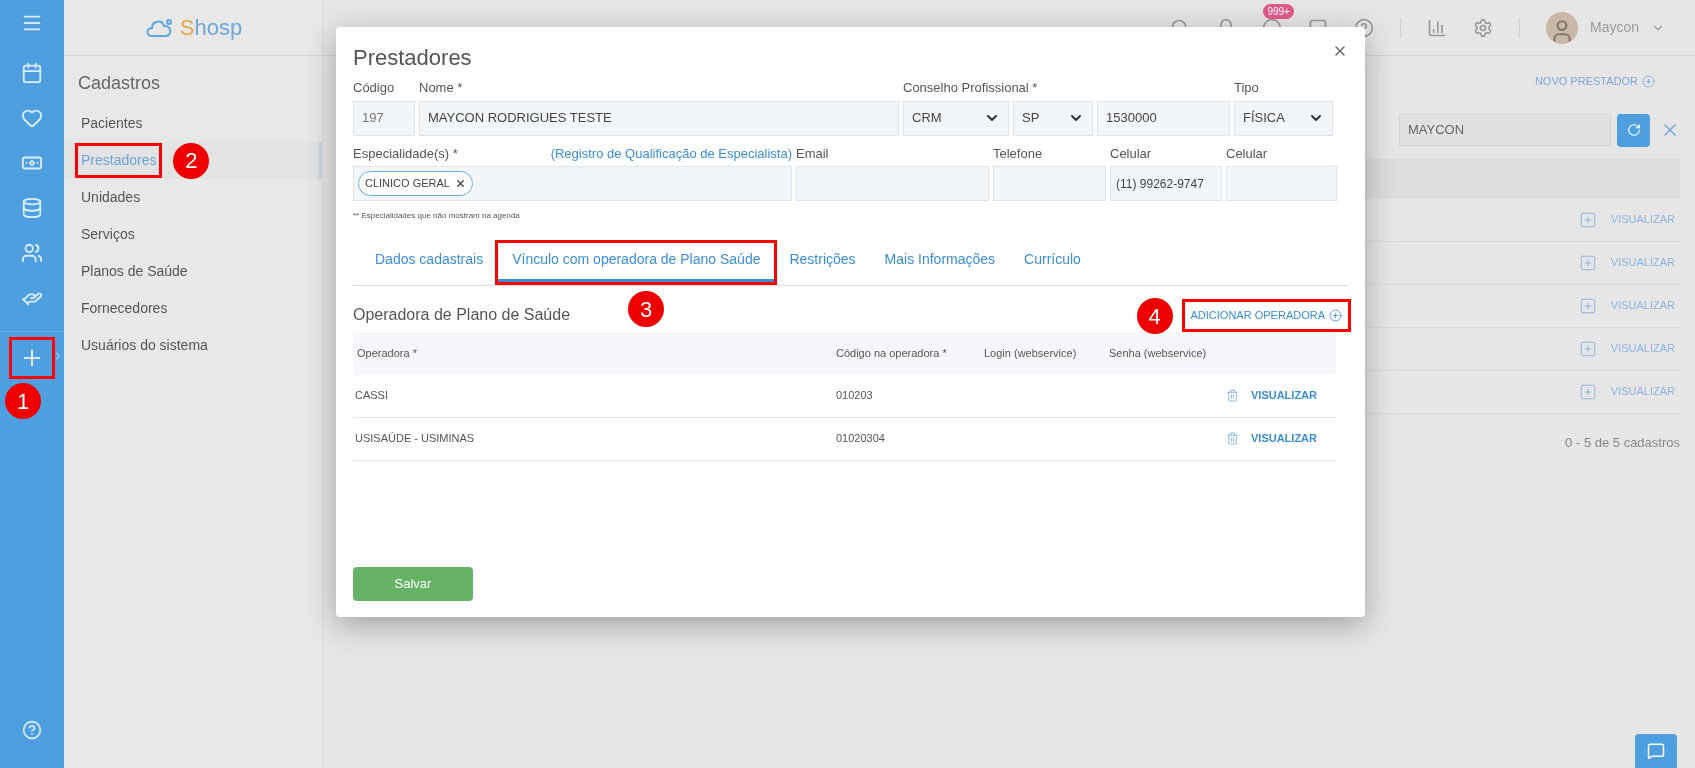  Describe the element at coordinates (32, 73) in the screenshot. I see `calendar-icon` at that location.